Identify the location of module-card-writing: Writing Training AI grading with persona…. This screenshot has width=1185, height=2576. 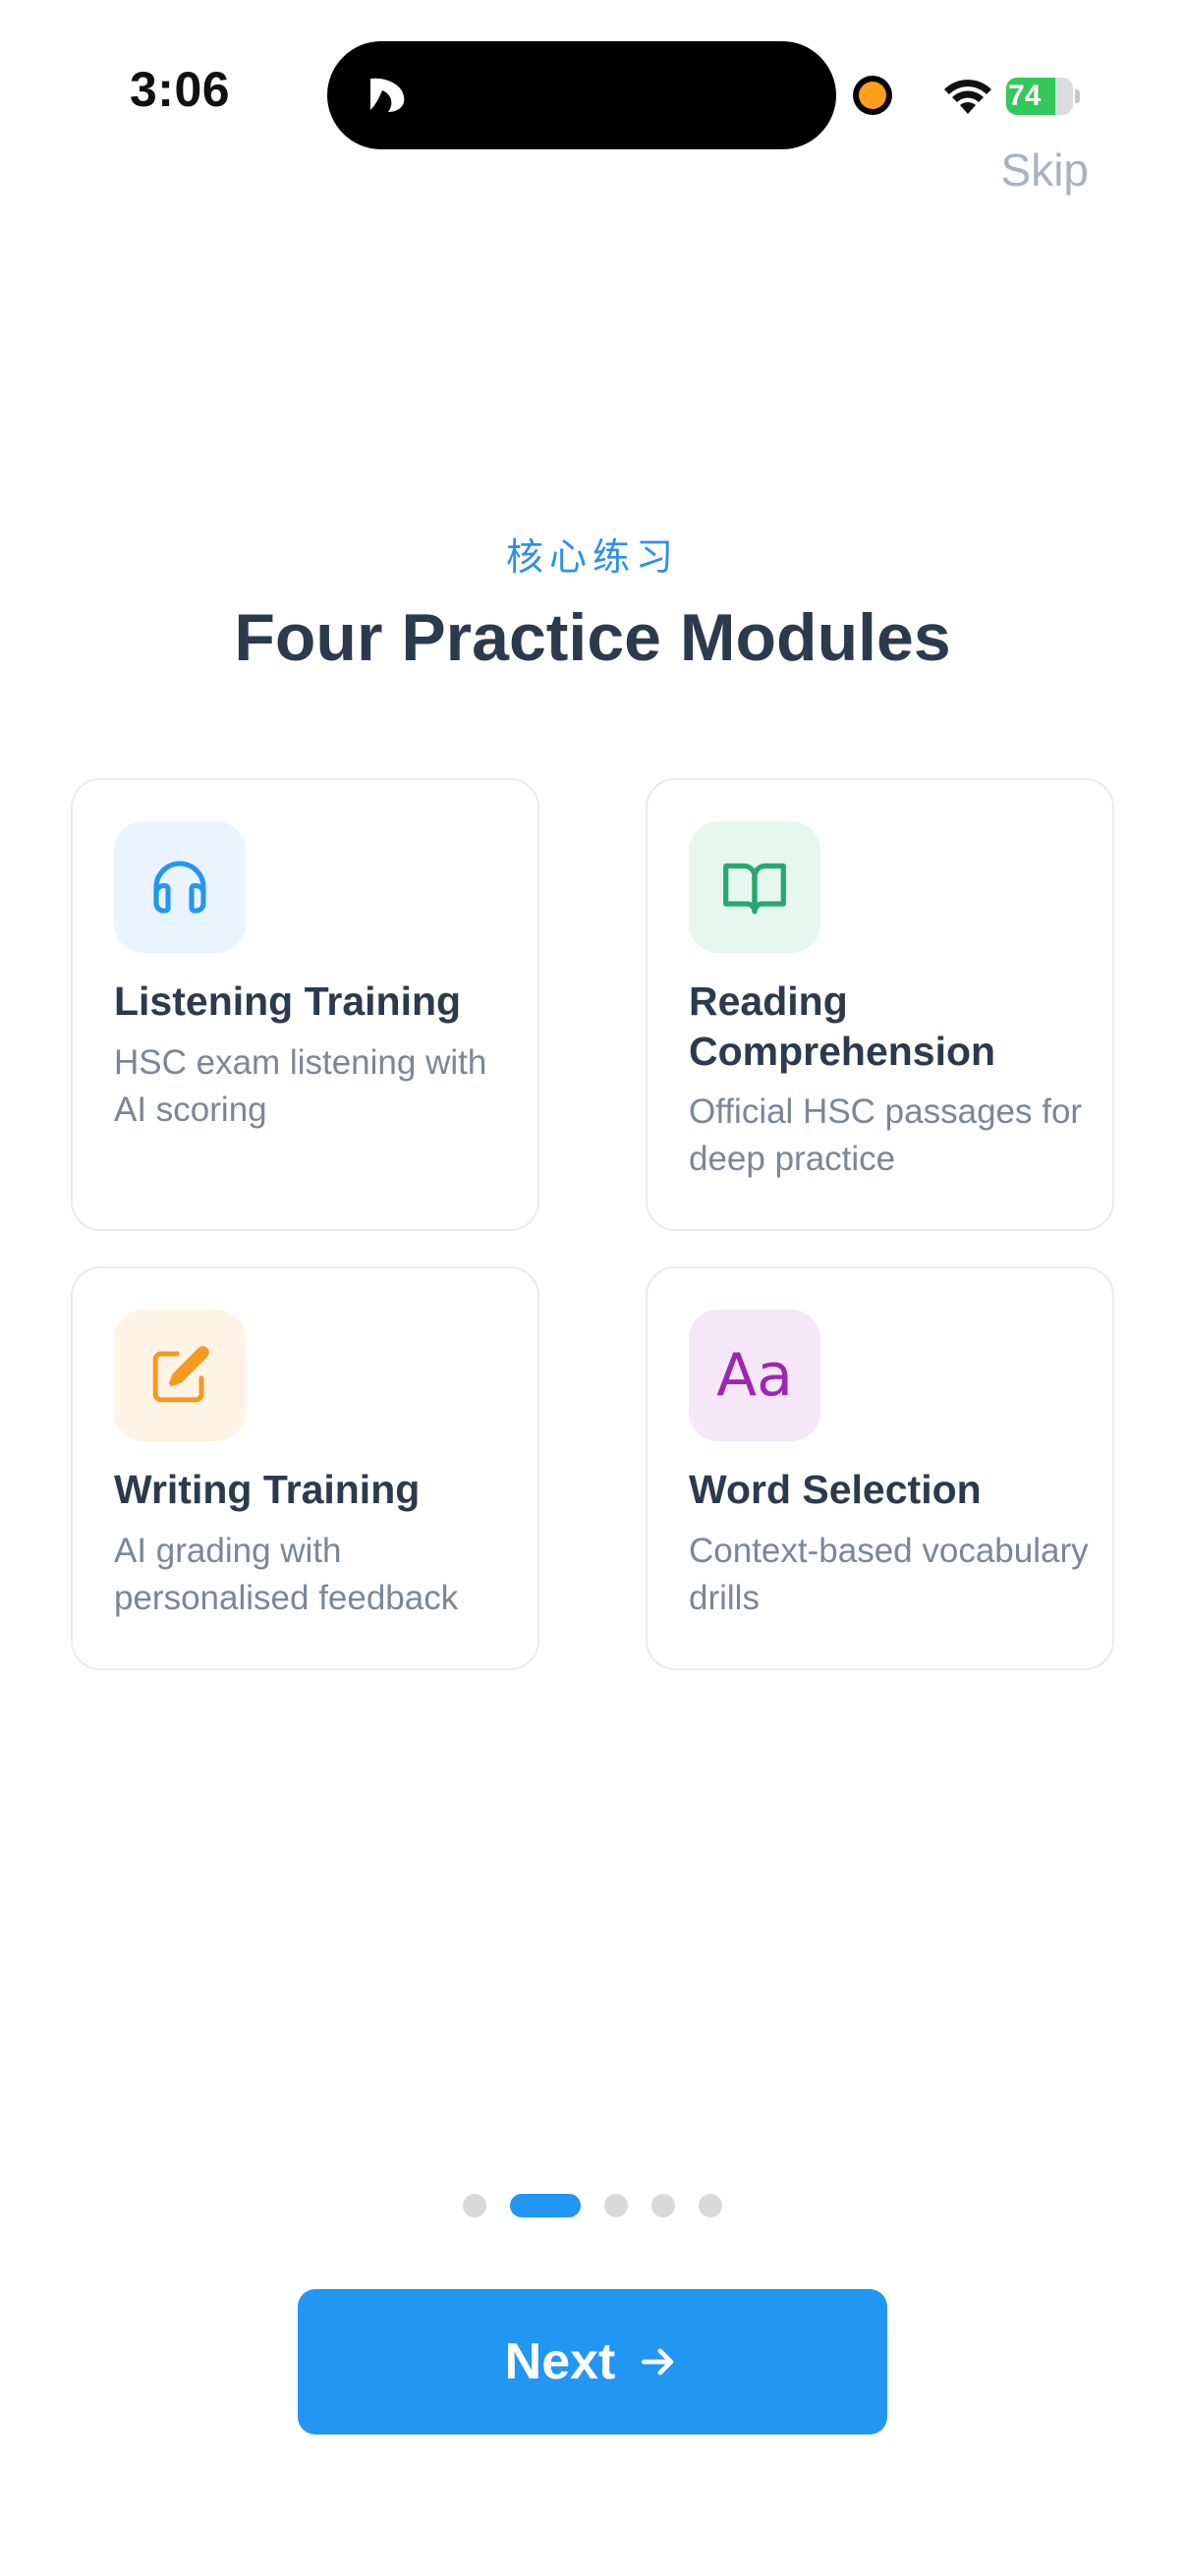
(305, 1468).